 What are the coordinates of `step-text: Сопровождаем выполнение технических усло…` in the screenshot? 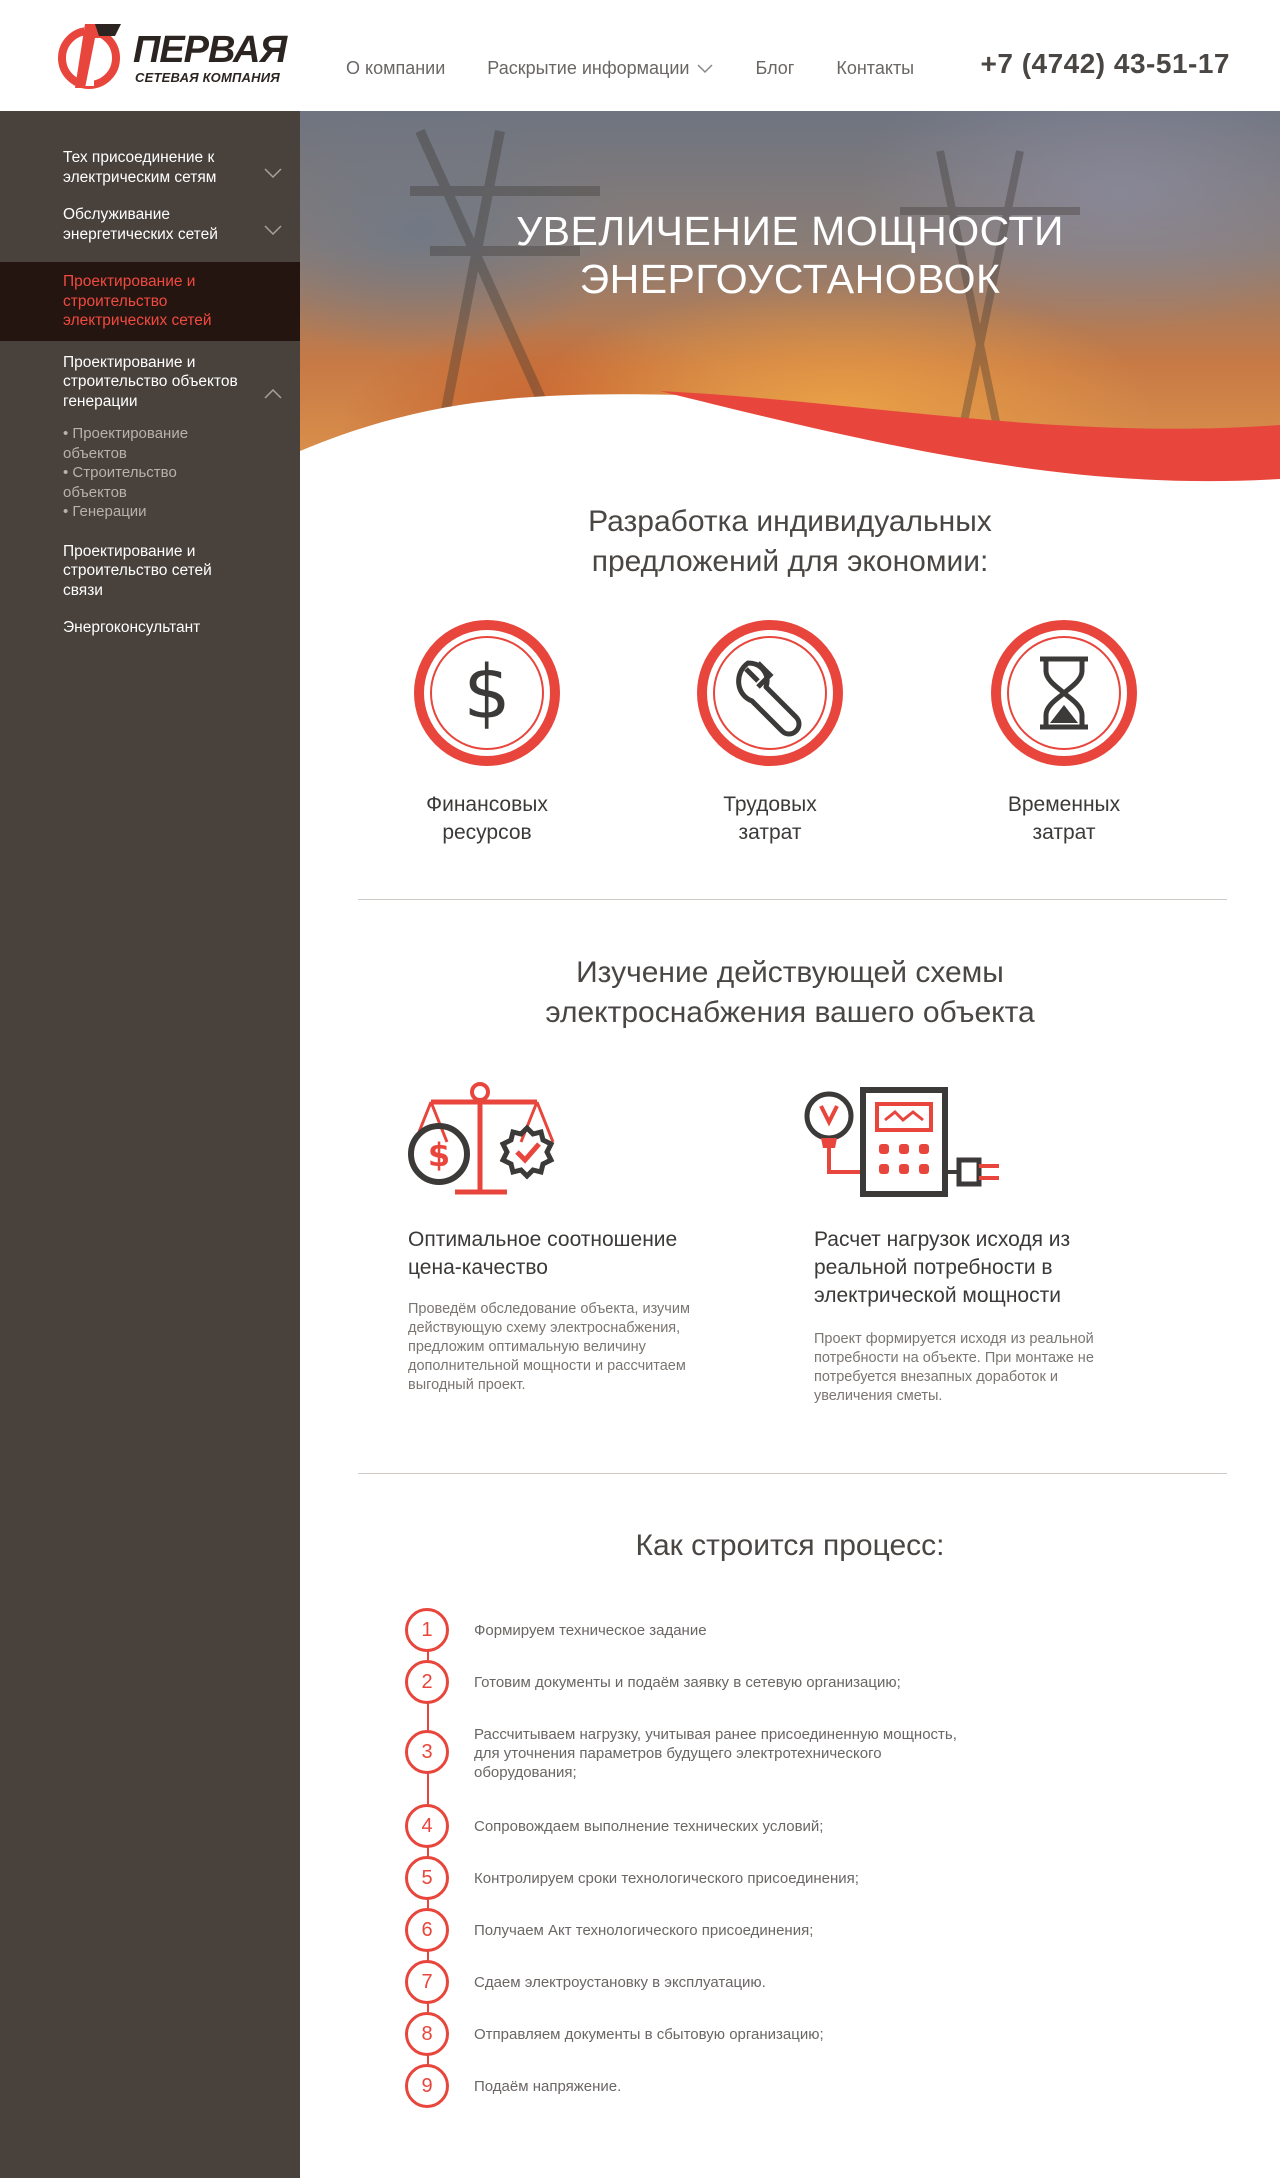 It's located at (649, 1826).